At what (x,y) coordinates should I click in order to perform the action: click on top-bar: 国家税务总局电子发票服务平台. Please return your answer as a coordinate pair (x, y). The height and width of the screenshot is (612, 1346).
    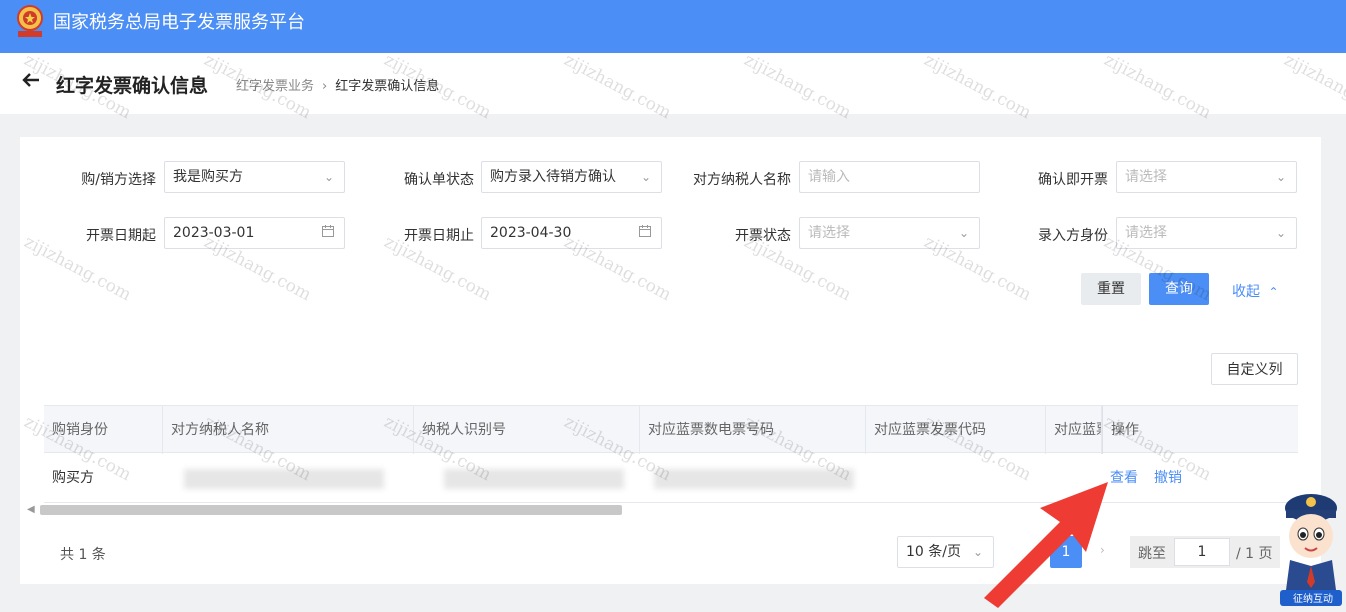
    Looking at the image, I should click on (673, 26).